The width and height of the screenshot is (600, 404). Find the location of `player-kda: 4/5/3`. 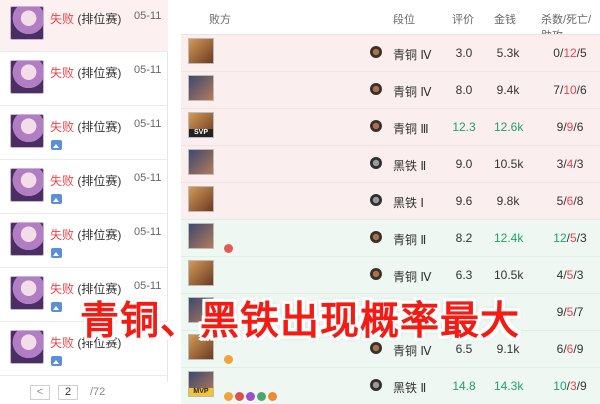

player-kda: 4/5/3 is located at coordinates (570, 275).